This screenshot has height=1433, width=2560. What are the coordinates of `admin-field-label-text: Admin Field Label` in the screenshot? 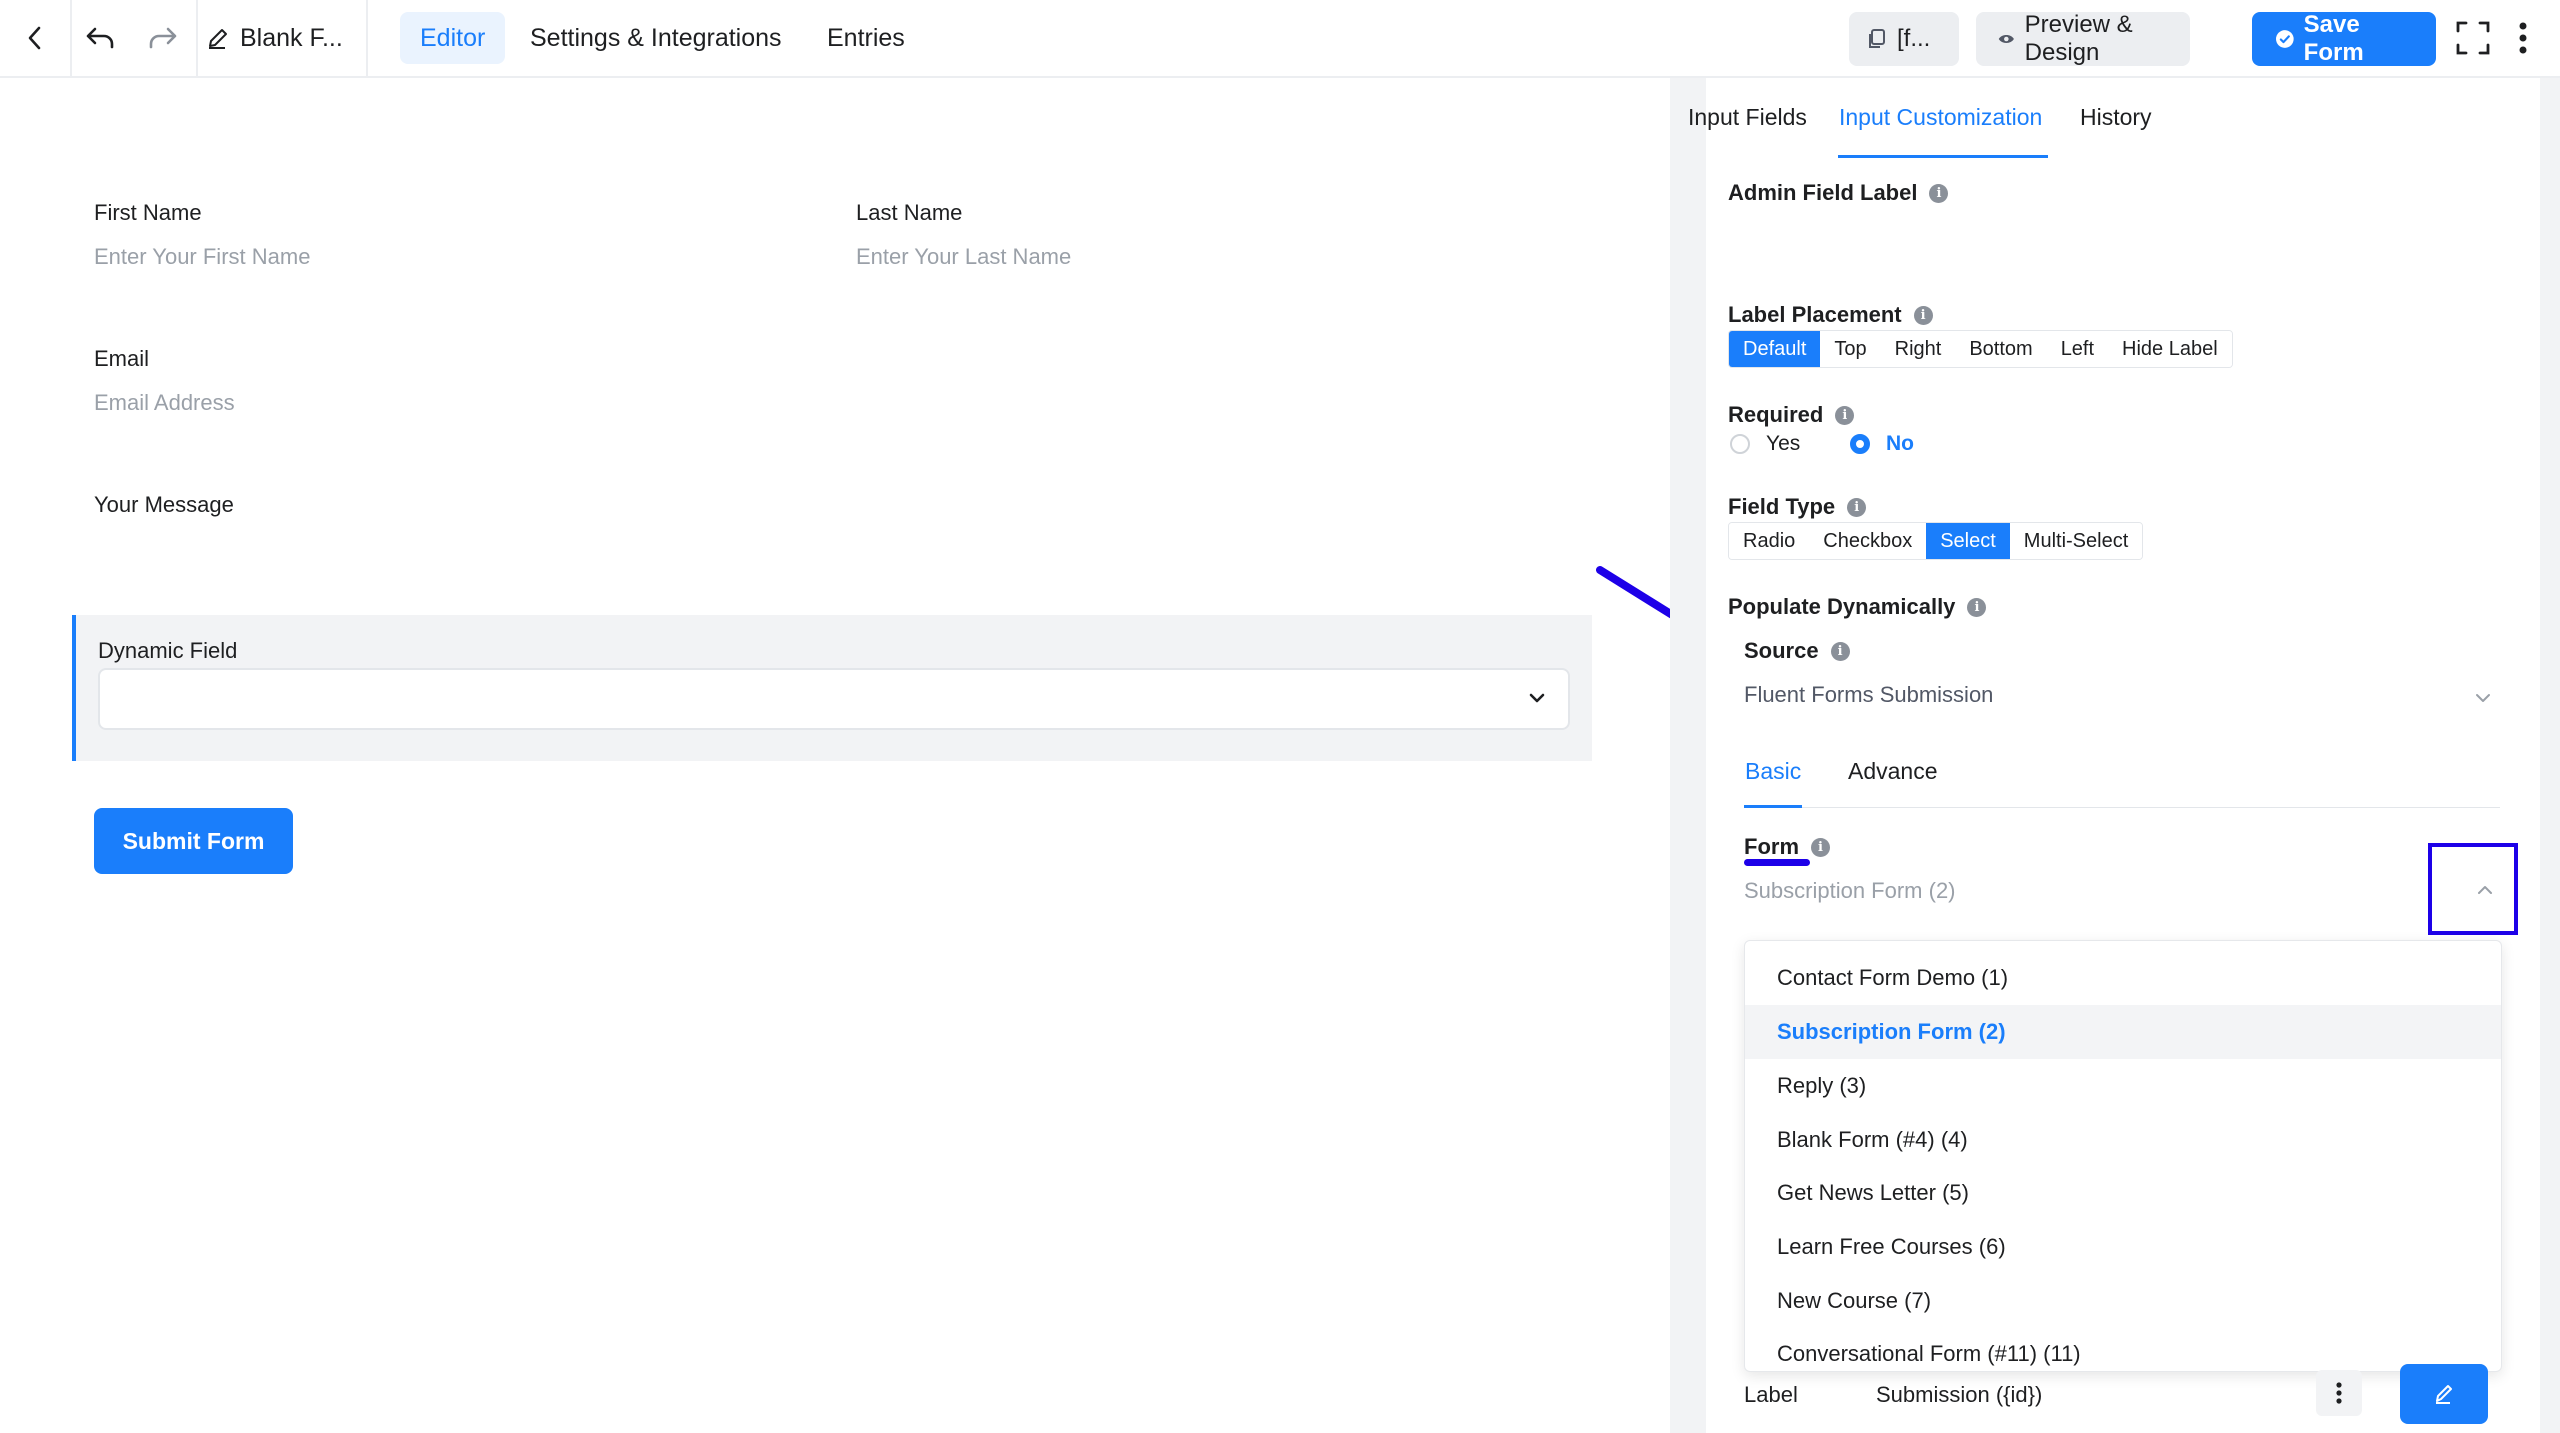 It's located at (1823, 192).